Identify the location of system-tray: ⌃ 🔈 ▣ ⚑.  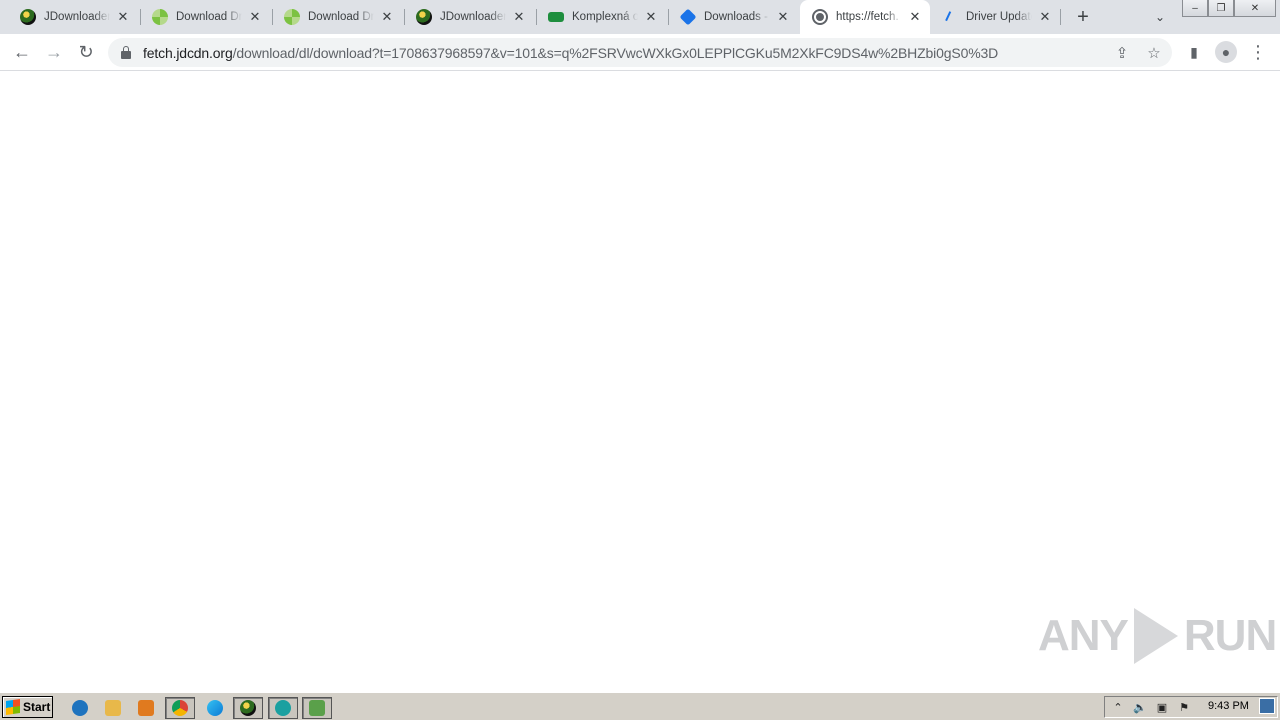
(1191, 707).